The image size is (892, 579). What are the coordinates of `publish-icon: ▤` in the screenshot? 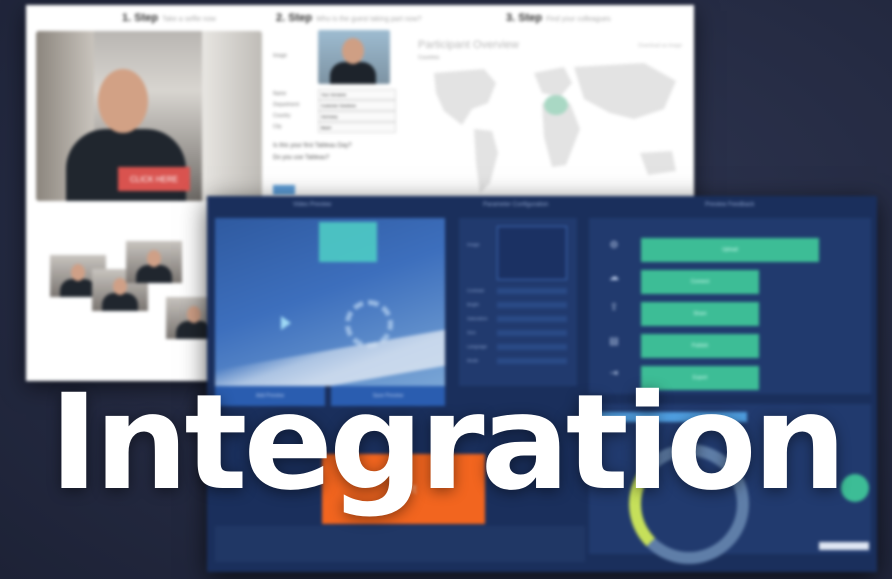 It's located at (614, 341).